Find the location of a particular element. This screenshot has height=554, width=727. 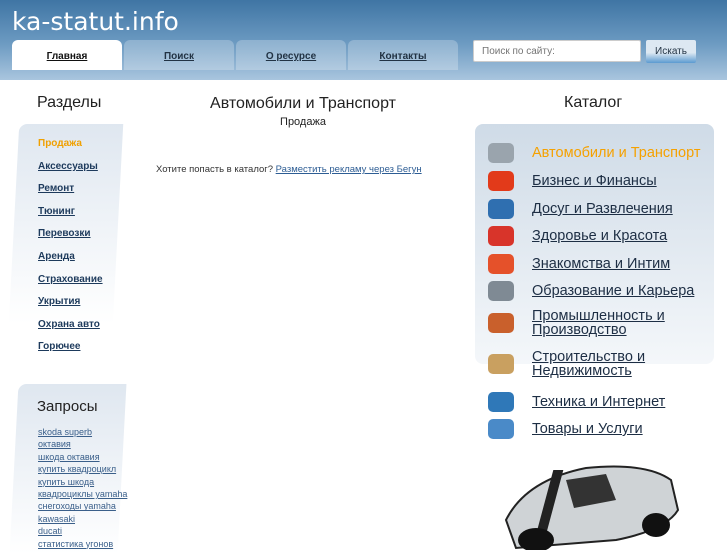

queries-title: Запросы is located at coordinates (67, 406).